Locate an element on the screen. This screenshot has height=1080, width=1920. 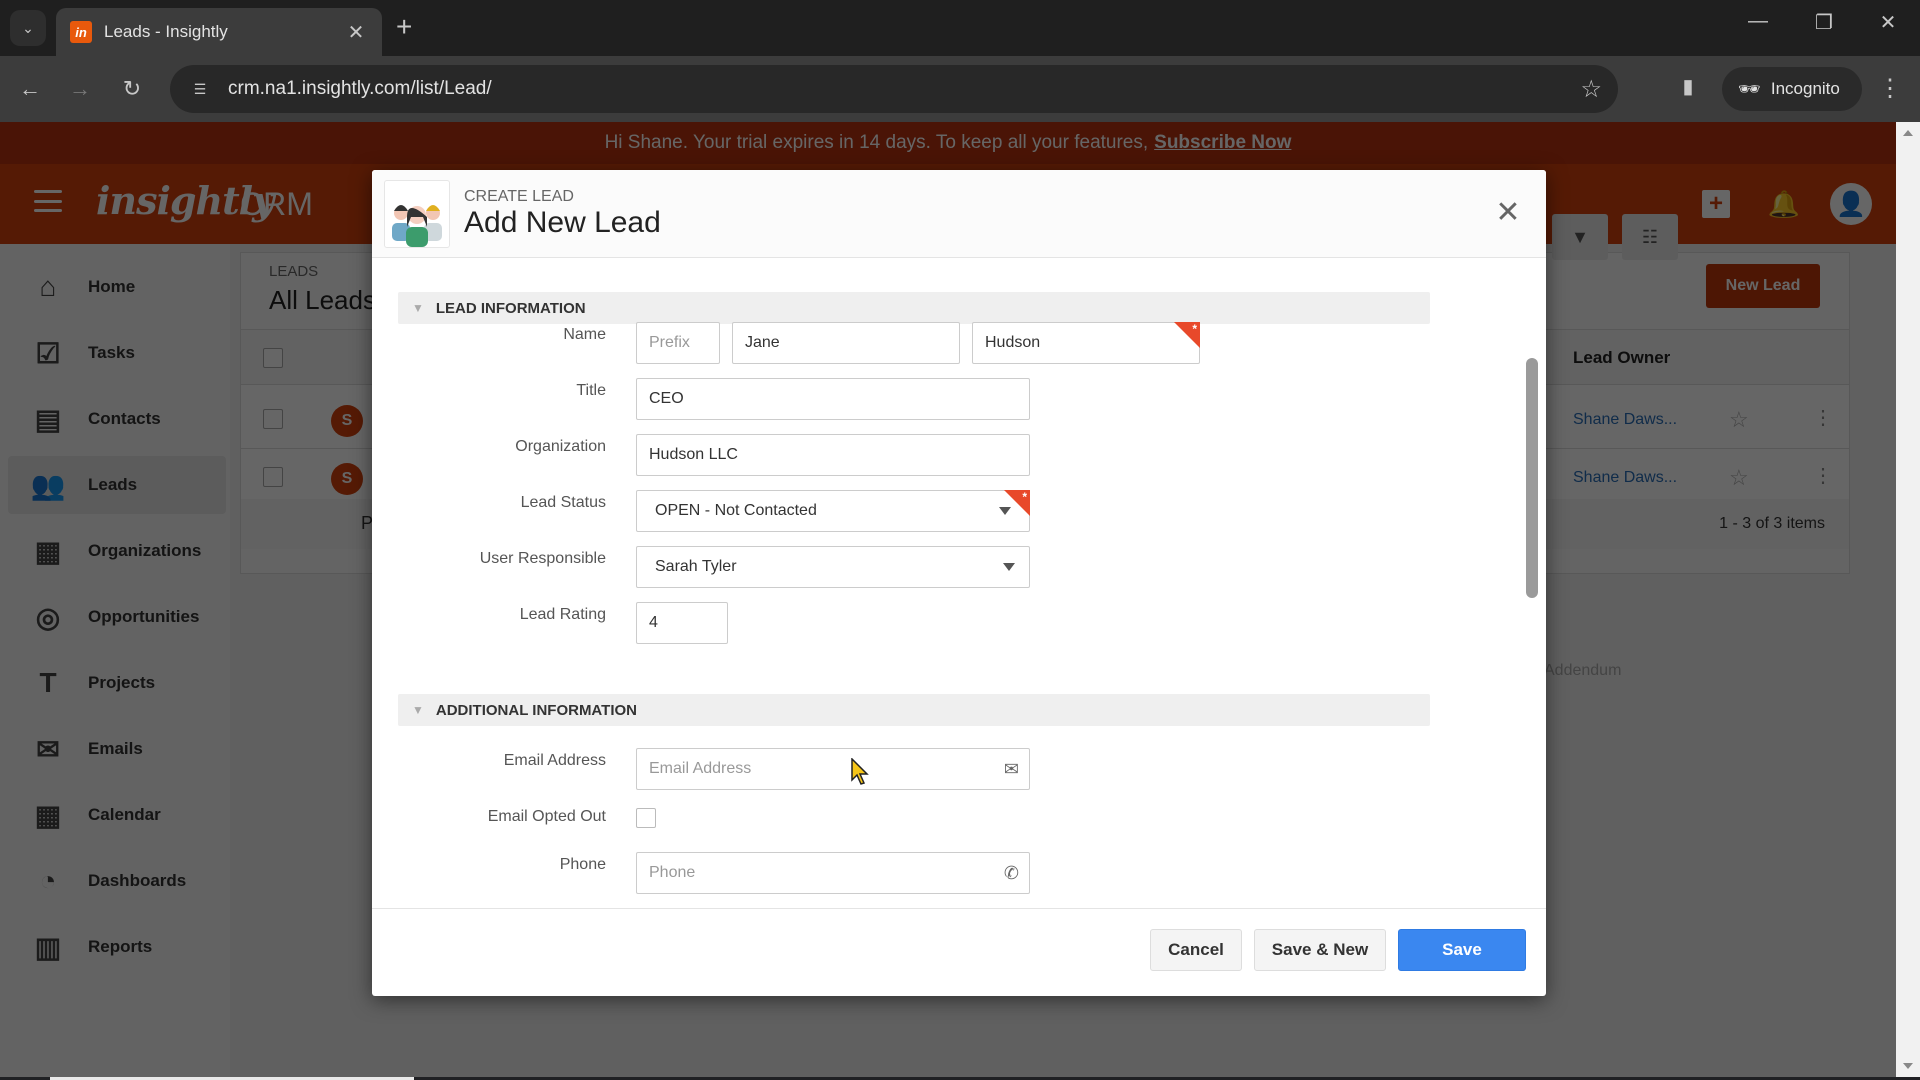
address-bar: ☰ crm.na1.insightly.com/list/Lead/ ☆ is located at coordinates (894, 89).